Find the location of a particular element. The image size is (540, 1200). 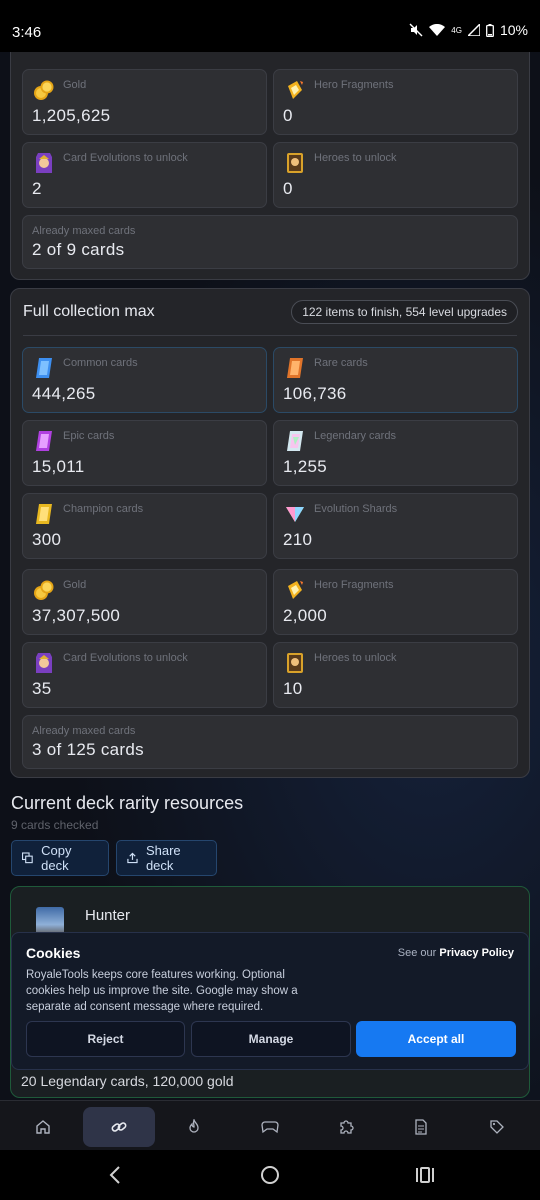

policy-prefix: See our is located at coordinates (417, 953).